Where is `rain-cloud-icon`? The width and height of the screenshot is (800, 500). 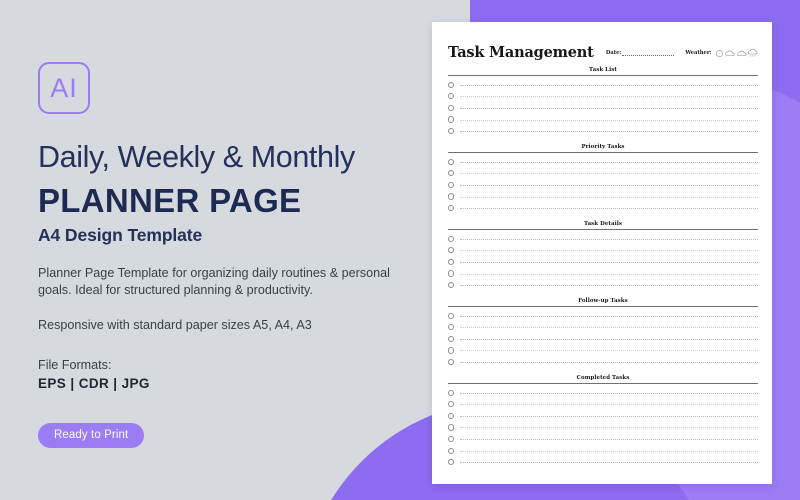
rain-cloud-icon is located at coordinates (753, 53).